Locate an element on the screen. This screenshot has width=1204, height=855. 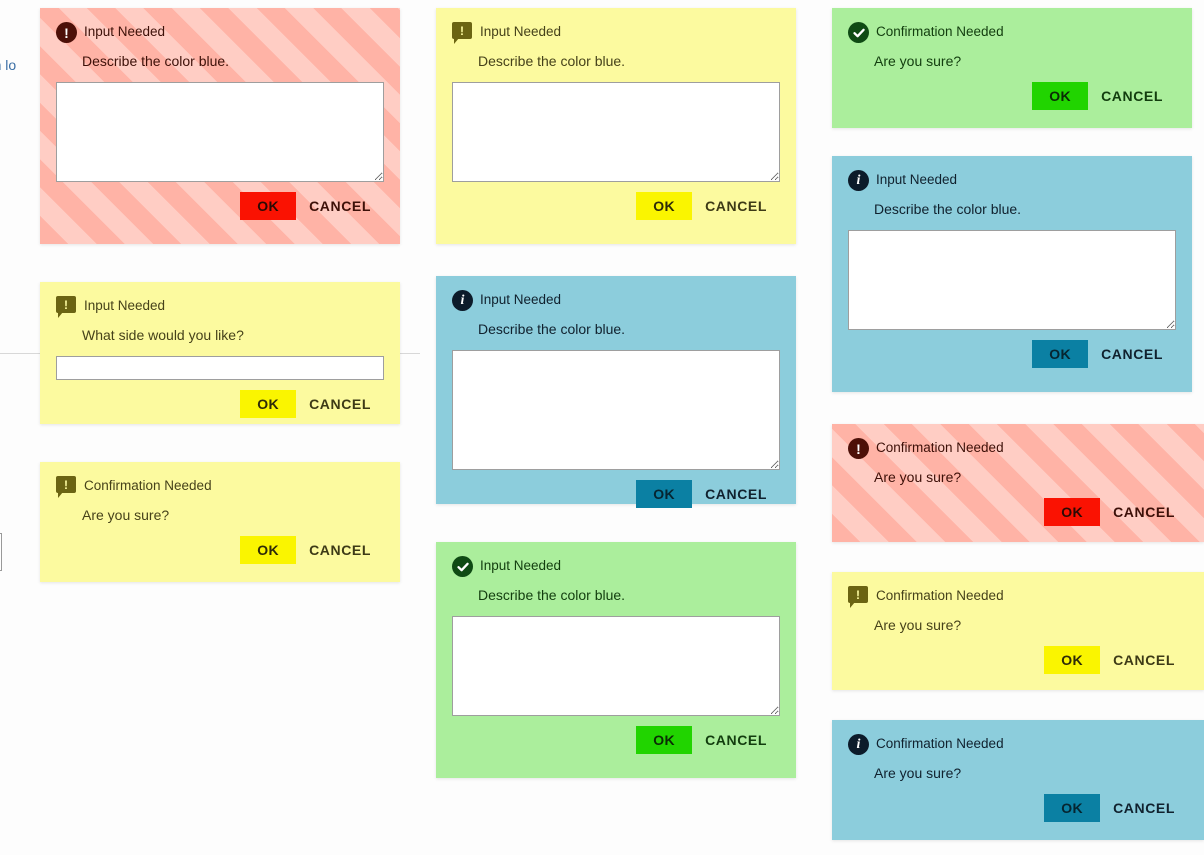
background-input-edge is located at coordinates (1, 552).